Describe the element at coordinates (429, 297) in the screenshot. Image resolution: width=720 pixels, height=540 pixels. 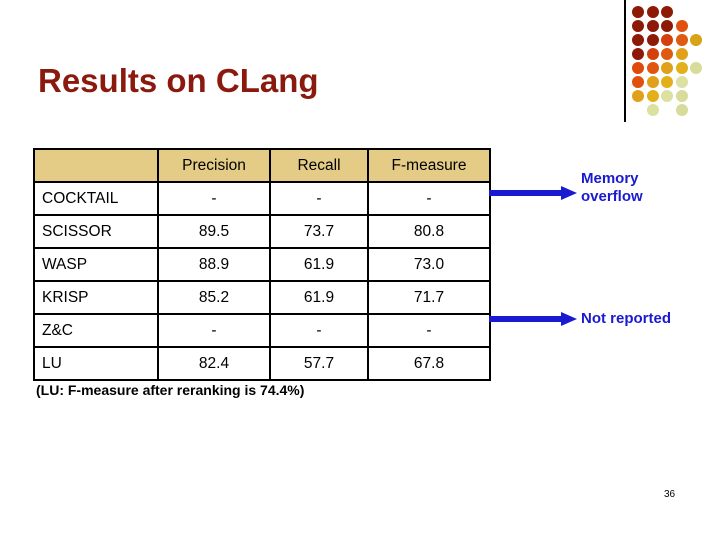
I see `cell-f-measure: 71.7` at that location.